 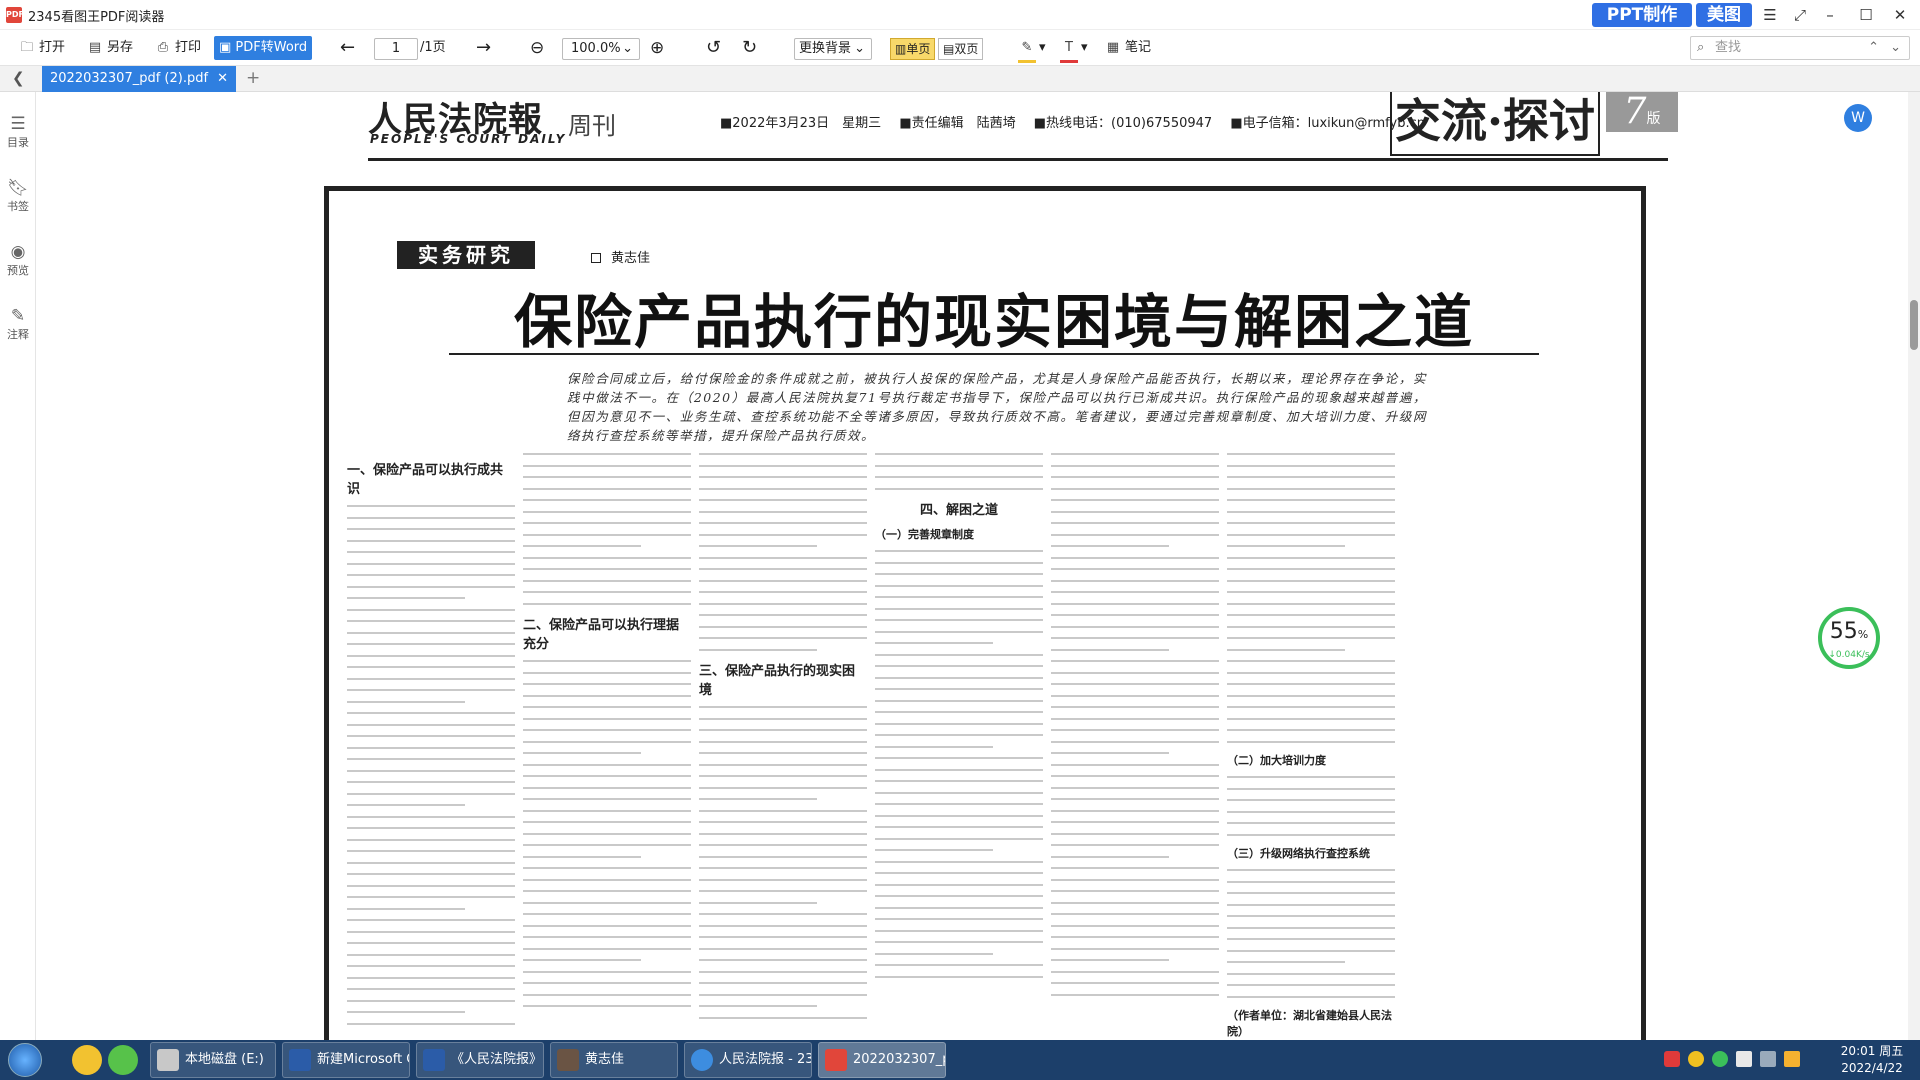 What do you see at coordinates (1914, 566) in the screenshot?
I see `vertical-scrollbar` at bounding box center [1914, 566].